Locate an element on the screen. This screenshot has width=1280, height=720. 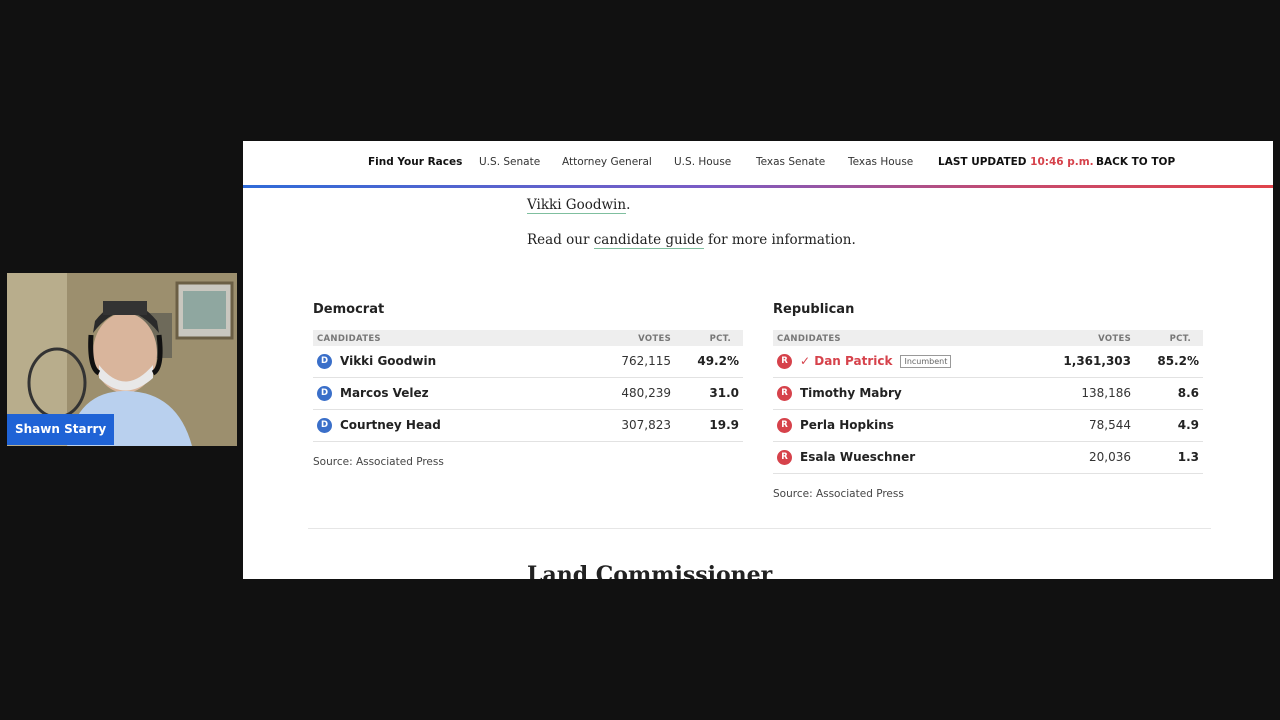
candidate-pct: 85.2% is located at coordinates (1178, 361).